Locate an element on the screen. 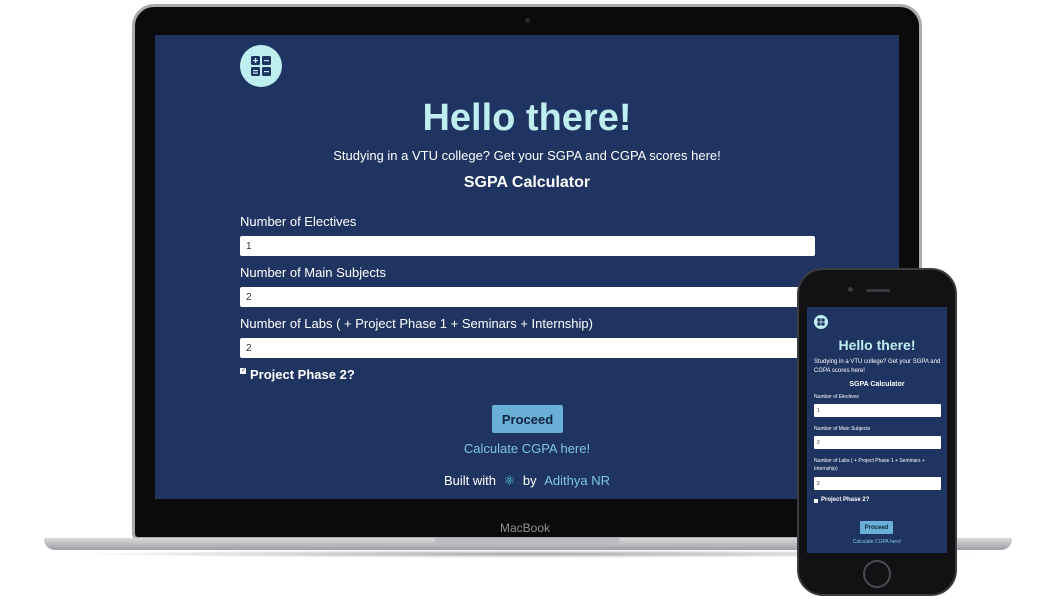  calculate-cgpa-link: Calculate CGPA here! is located at coordinates (527, 448).